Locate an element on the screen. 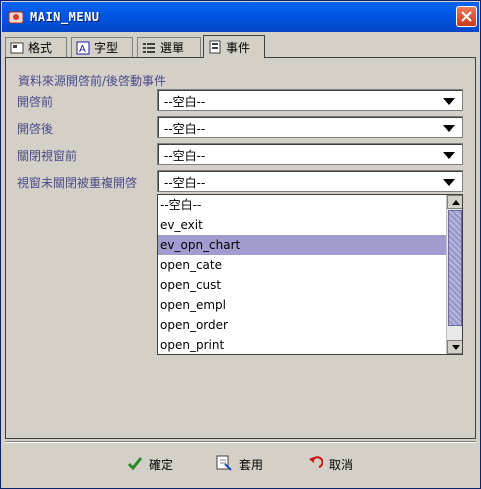  dropdown-option: open_cust is located at coordinates (302, 285).